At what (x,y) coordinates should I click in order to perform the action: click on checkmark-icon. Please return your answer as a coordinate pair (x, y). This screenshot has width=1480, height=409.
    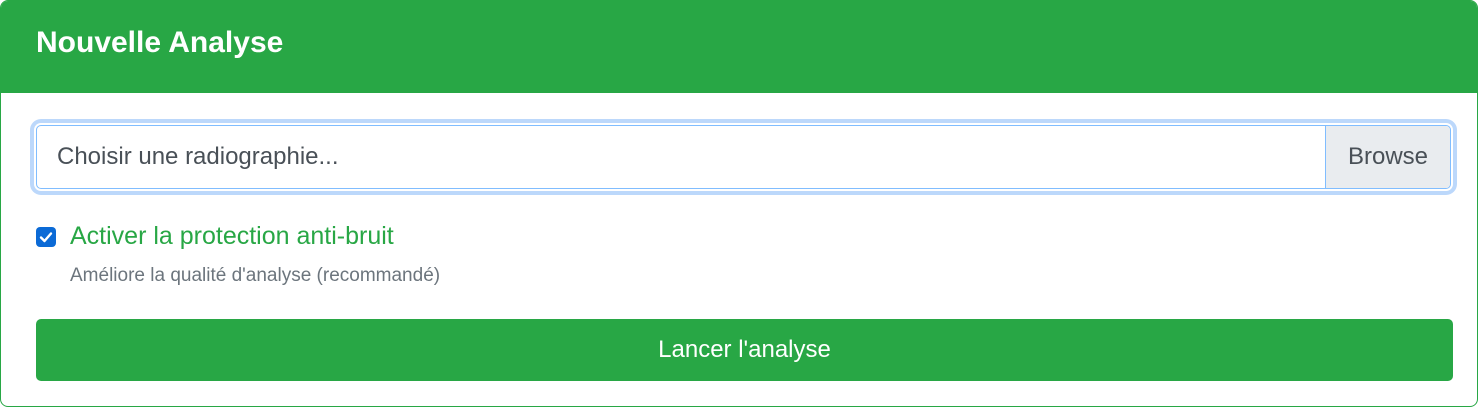
    Looking at the image, I should click on (46, 236).